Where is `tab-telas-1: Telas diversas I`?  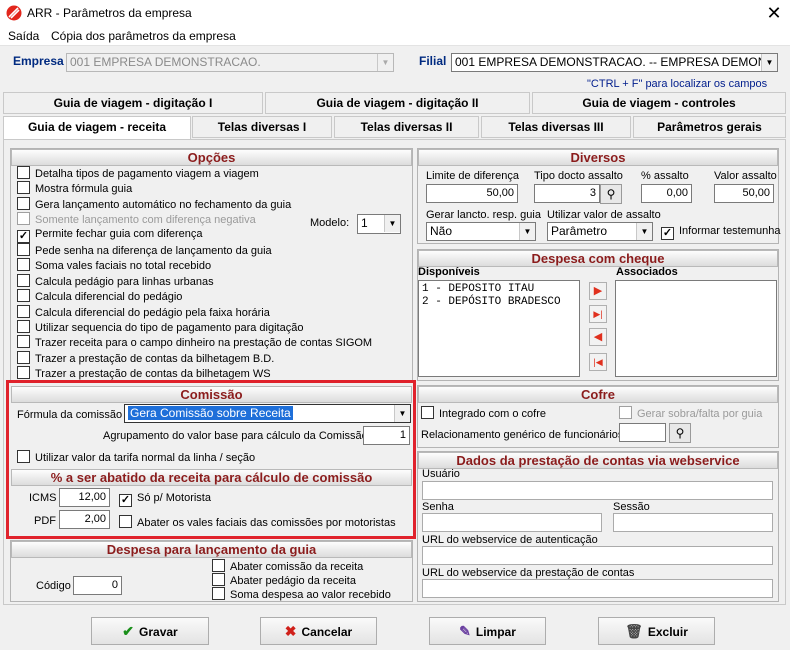 tab-telas-1: Telas diversas I is located at coordinates (262, 127).